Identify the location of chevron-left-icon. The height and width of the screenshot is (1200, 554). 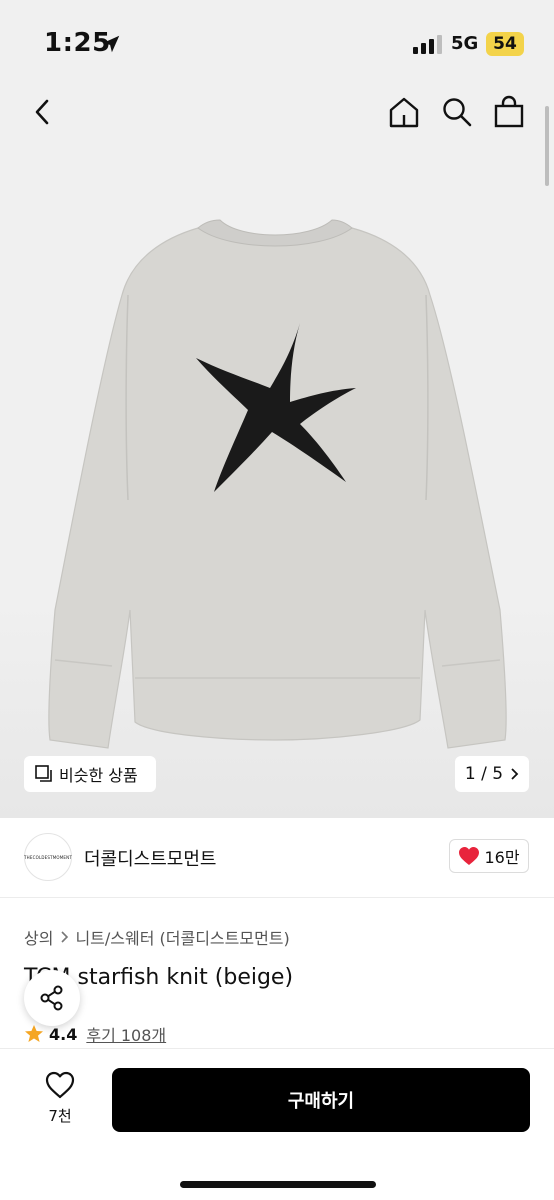
(42, 112).